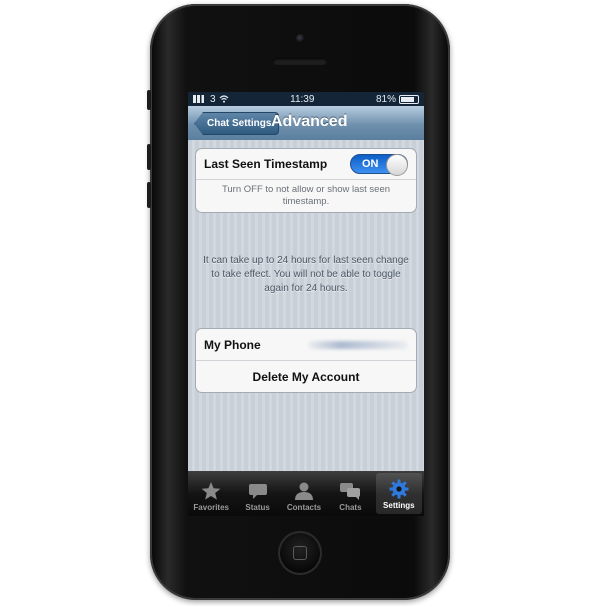 This screenshot has height=606, width=600. What do you see at coordinates (309, 121) in the screenshot?
I see `page-title: Advanced` at bounding box center [309, 121].